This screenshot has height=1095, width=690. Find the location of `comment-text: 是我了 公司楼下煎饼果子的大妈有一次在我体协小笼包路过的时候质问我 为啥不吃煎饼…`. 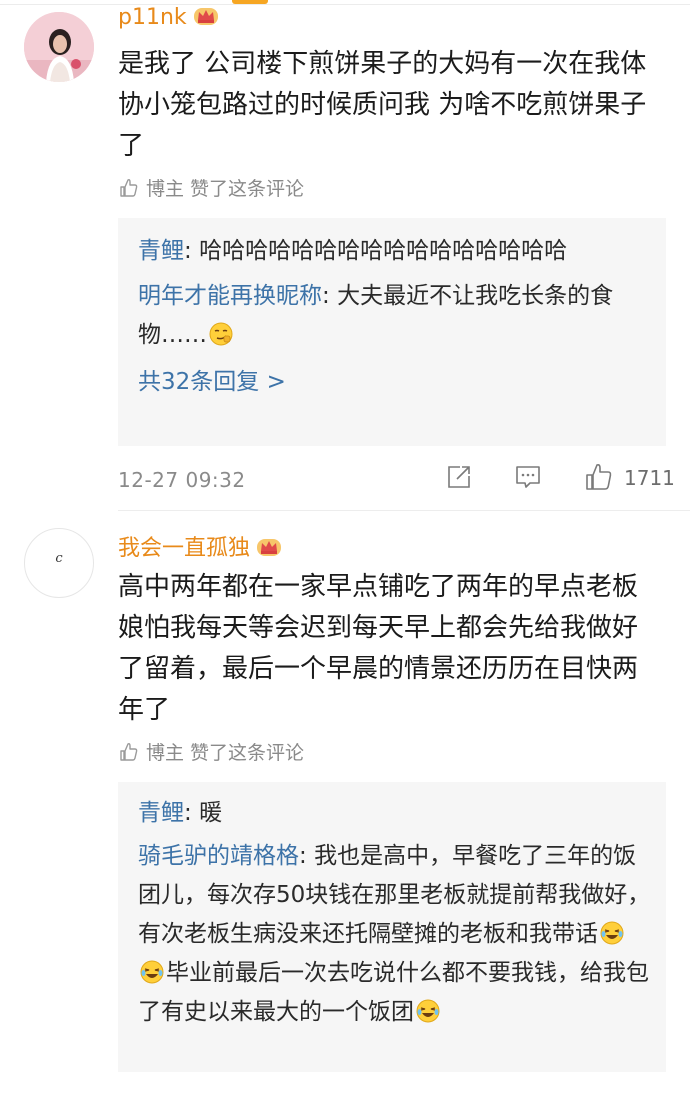

comment-text: 是我了 公司楼下煎饼果子的大妈有一次在我体协小笼包路过的时候质问我 为啥不吃煎饼… is located at coordinates (382, 105).